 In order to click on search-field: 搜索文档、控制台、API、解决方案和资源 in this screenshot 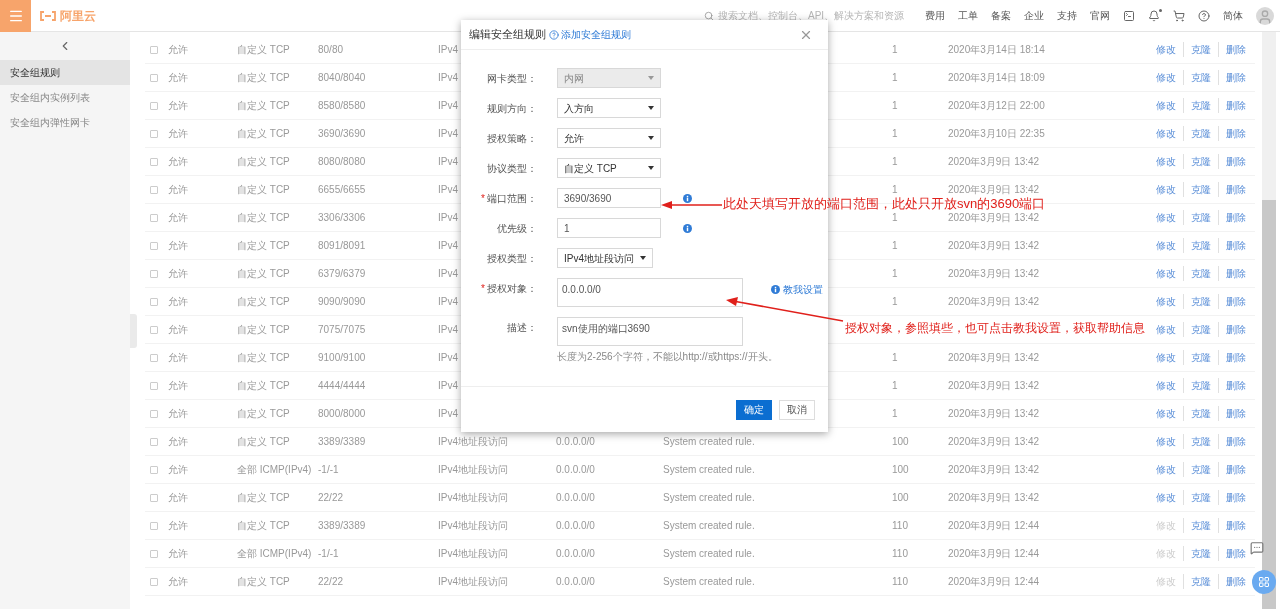, I will do `click(805, 15)`.